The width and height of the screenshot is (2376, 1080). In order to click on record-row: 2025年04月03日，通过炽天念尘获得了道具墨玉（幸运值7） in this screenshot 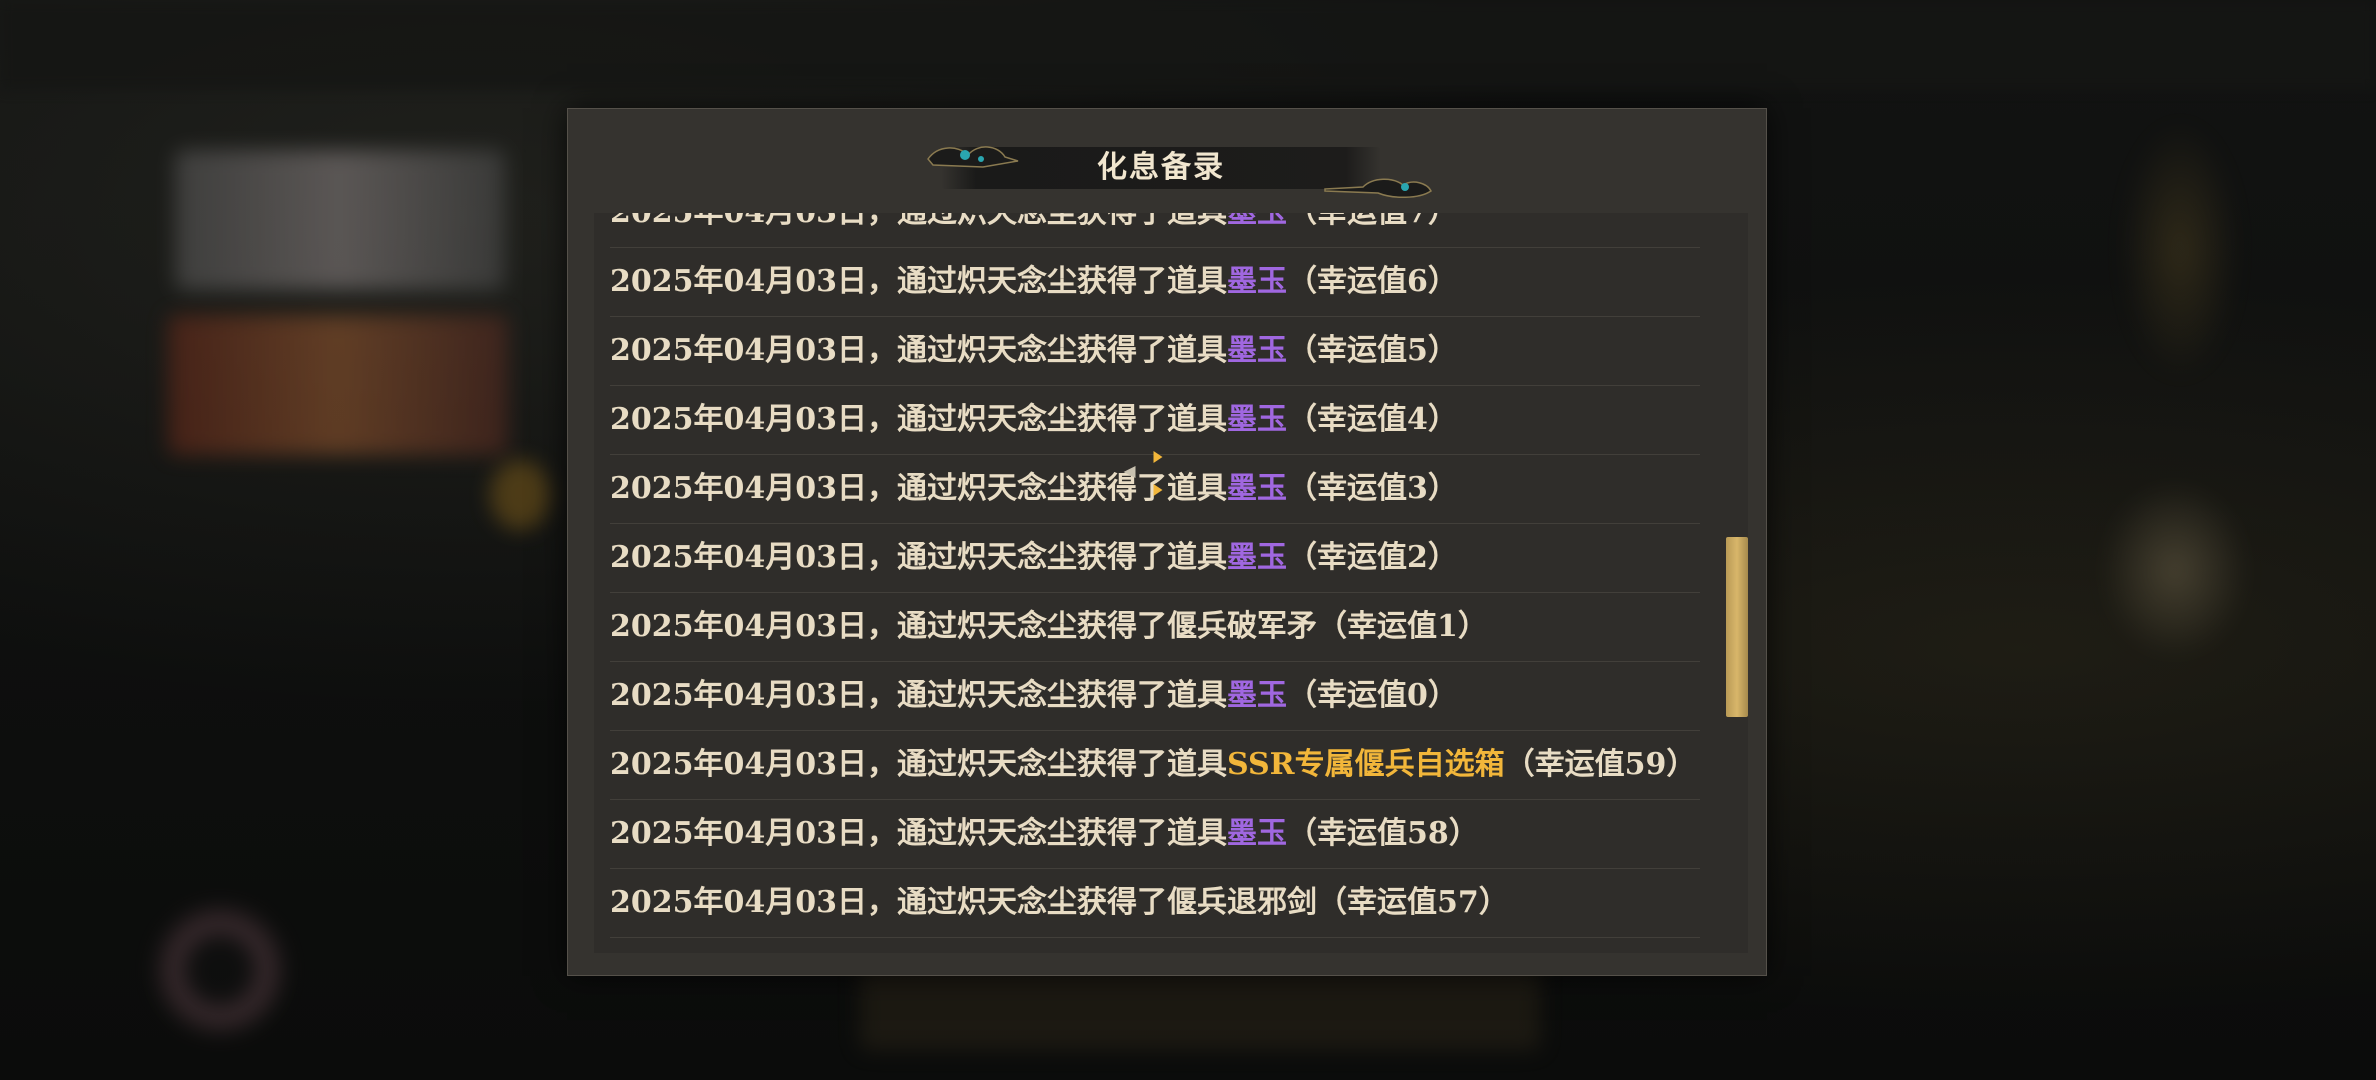, I will do `click(1155, 230)`.